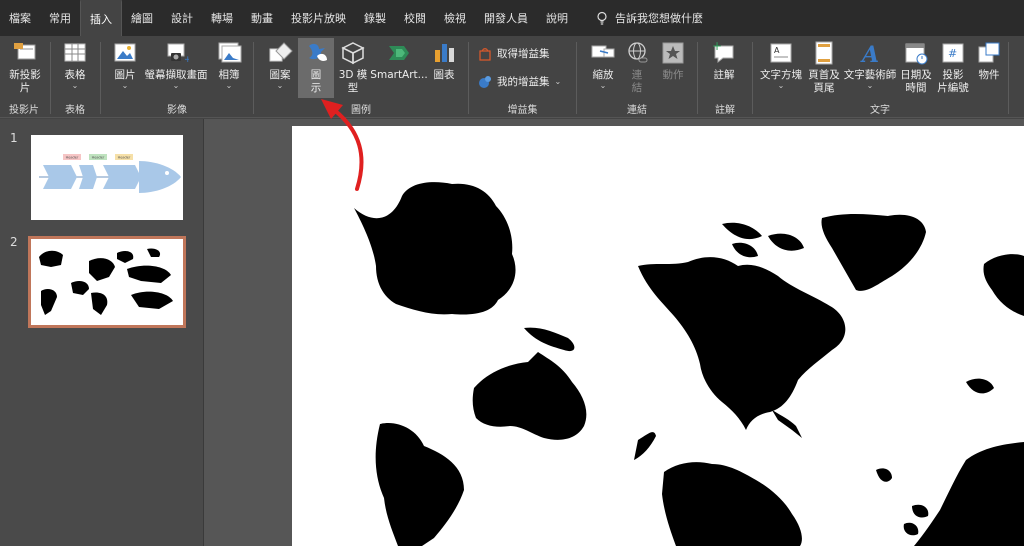 Image resolution: width=1024 pixels, height=546 pixels. I want to click on bar-chart-icon, so click(444, 53).